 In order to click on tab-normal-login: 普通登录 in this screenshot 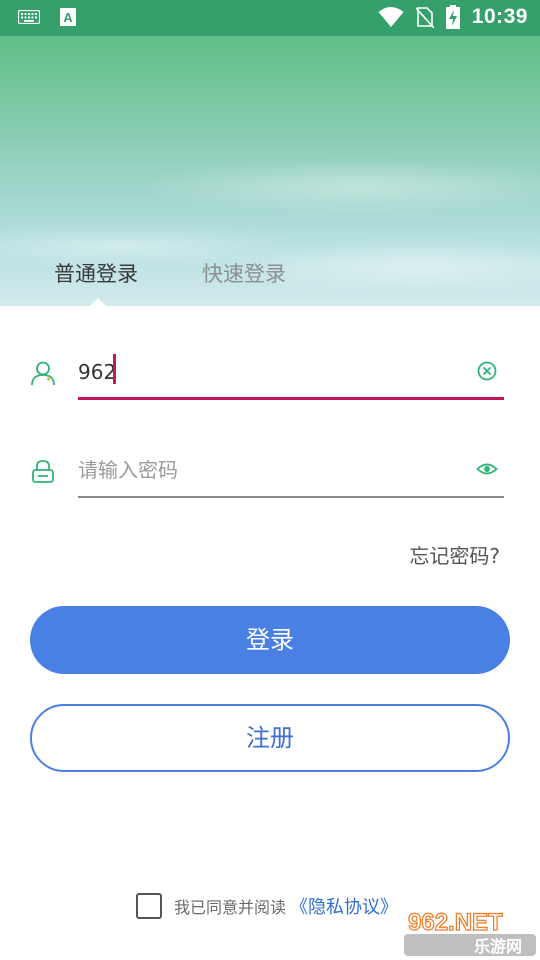, I will do `click(96, 274)`.